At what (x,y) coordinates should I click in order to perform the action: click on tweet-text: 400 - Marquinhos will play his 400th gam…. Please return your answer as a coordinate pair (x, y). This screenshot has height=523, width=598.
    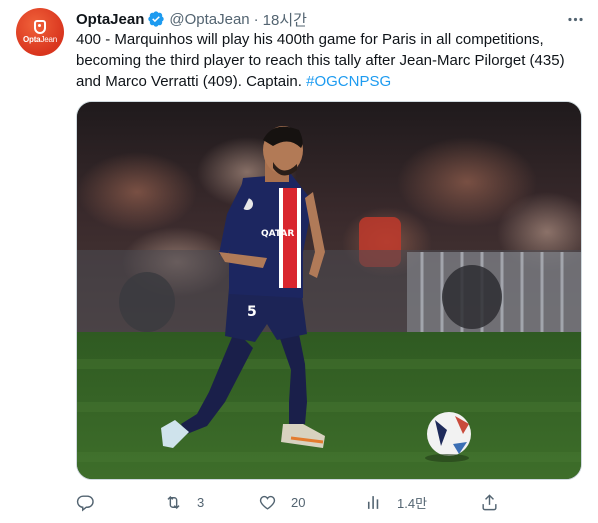
    Looking at the image, I should click on (330, 60).